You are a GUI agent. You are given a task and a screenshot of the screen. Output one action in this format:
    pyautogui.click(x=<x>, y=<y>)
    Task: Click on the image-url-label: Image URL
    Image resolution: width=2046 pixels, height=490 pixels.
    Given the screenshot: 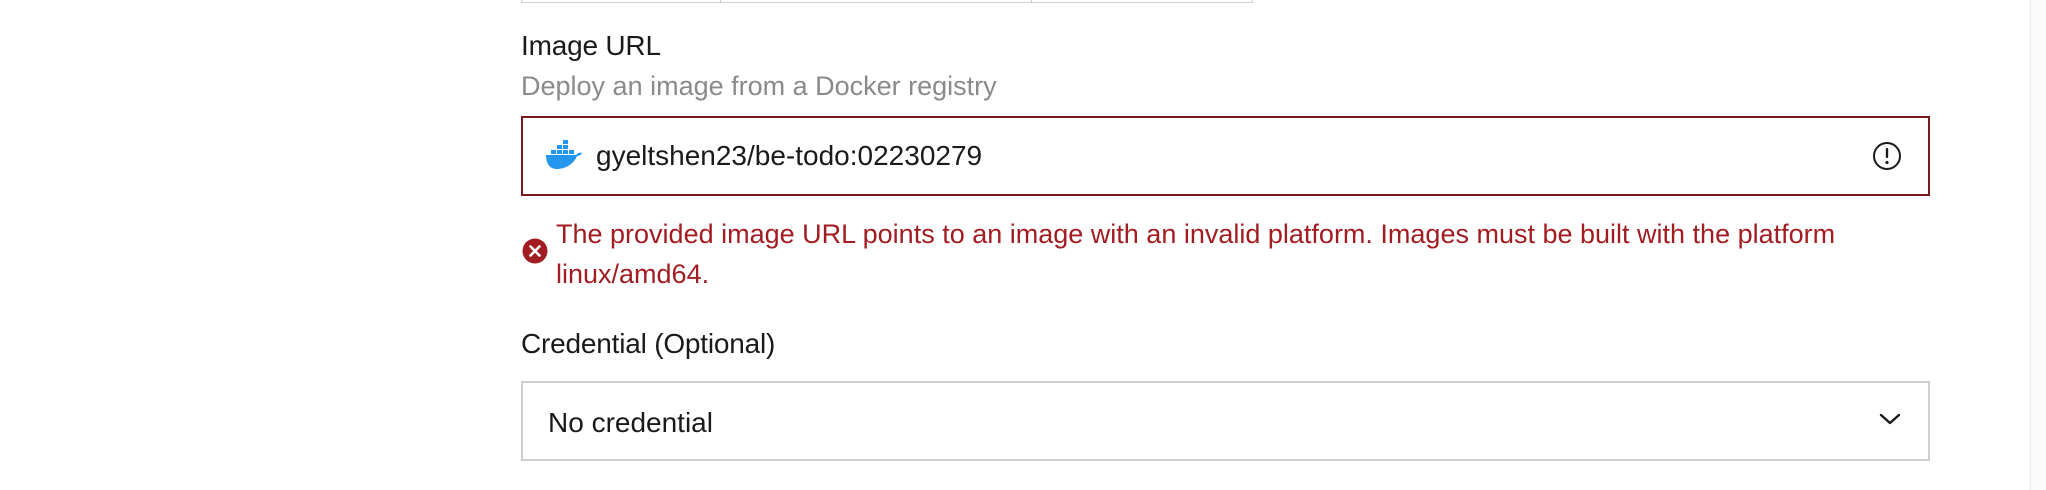 What is the action you would take?
    pyautogui.click(x=591, y=45)
    